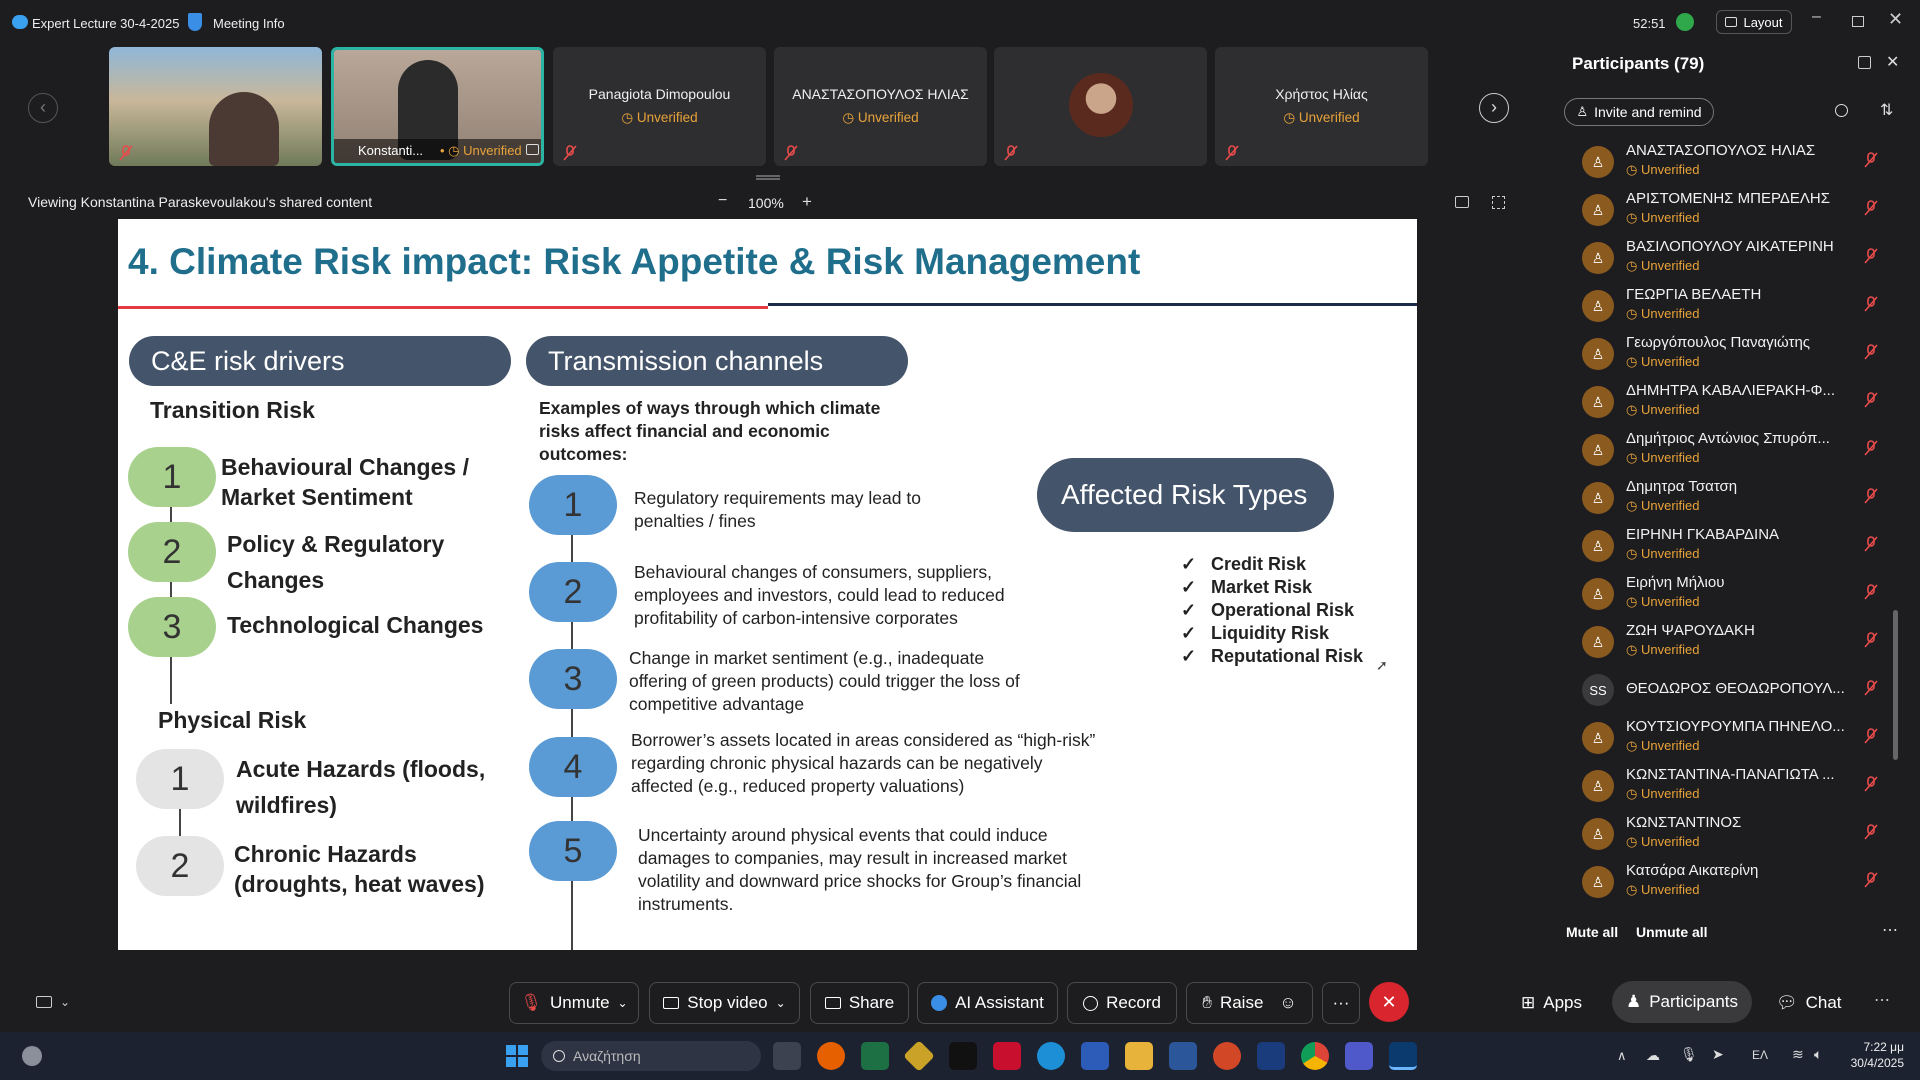  I want to click on close-window-button: ✕, so click(1895, 19).